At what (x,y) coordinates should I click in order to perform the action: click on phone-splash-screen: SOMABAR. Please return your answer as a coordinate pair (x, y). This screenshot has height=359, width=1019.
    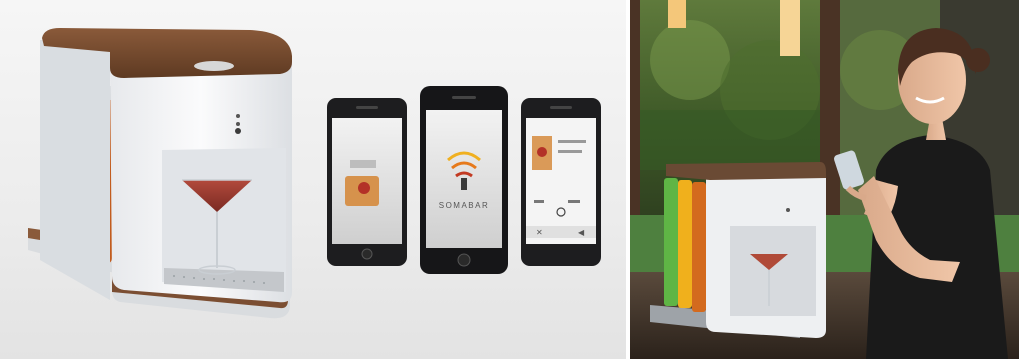
    Looking at the image, I should click on (464, 180).